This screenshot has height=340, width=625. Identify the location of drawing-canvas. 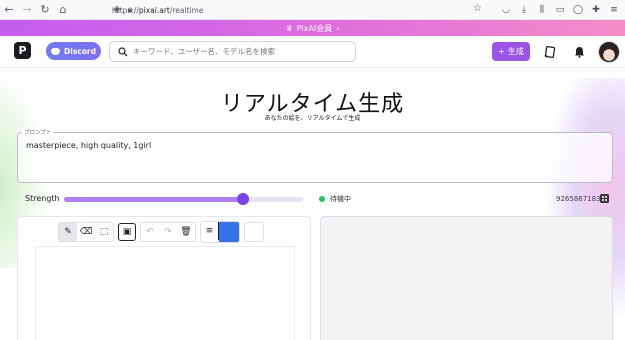
(165, 293).